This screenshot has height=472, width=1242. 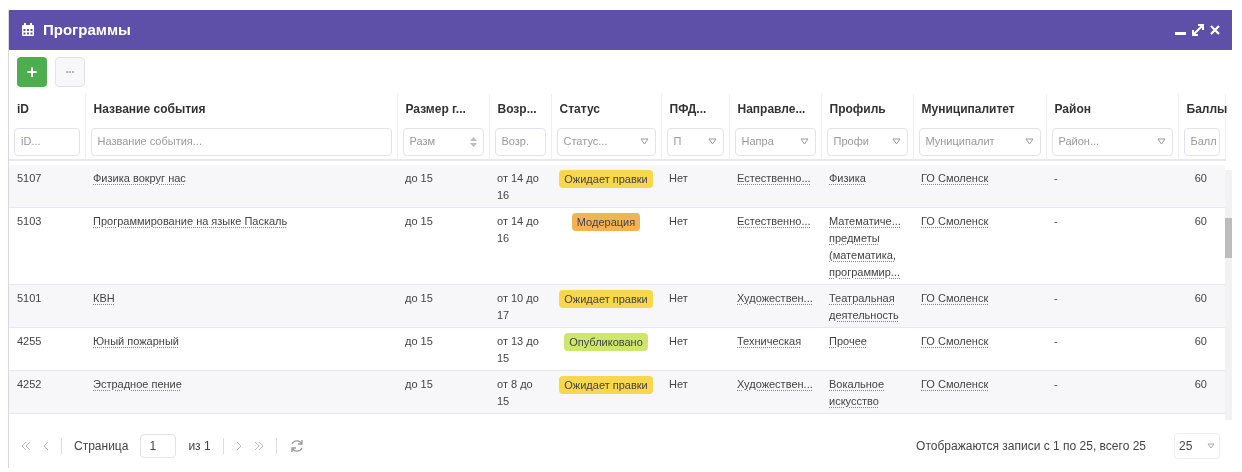 What do you see at coordinates (769, 341) in the screenshot?
I see `link-text: Техническая` at bounding box center [769, 341].